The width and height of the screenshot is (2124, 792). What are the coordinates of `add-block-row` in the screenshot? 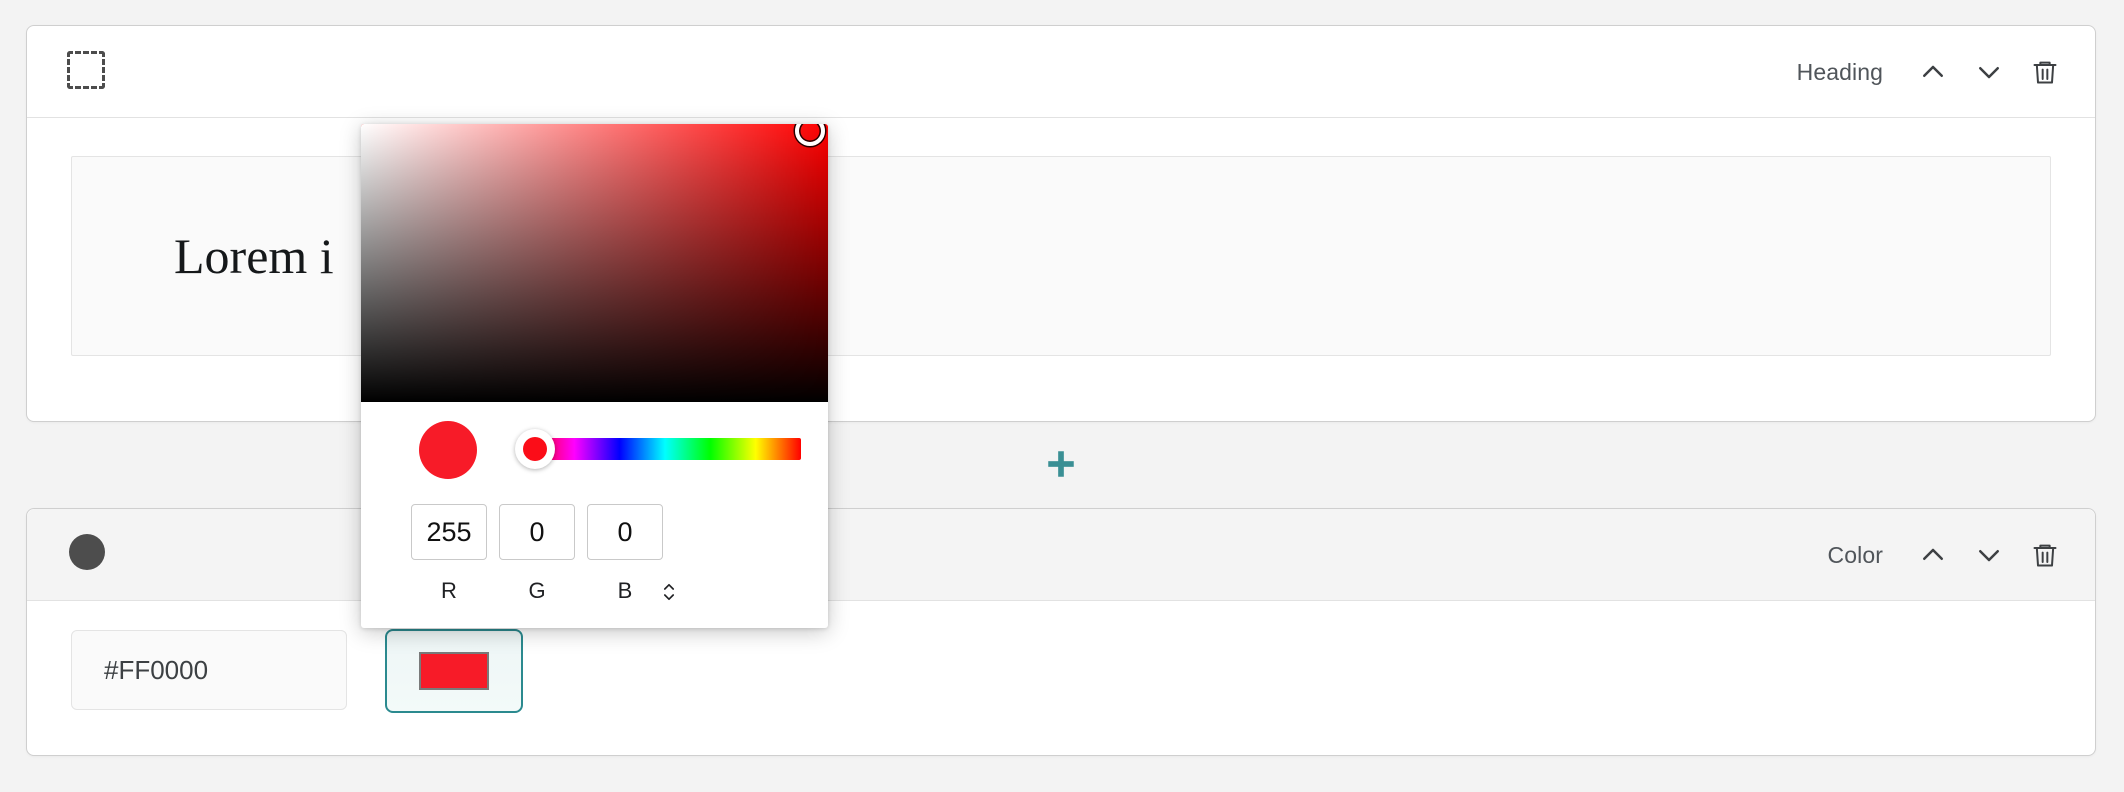 It's located at (1061, 465).